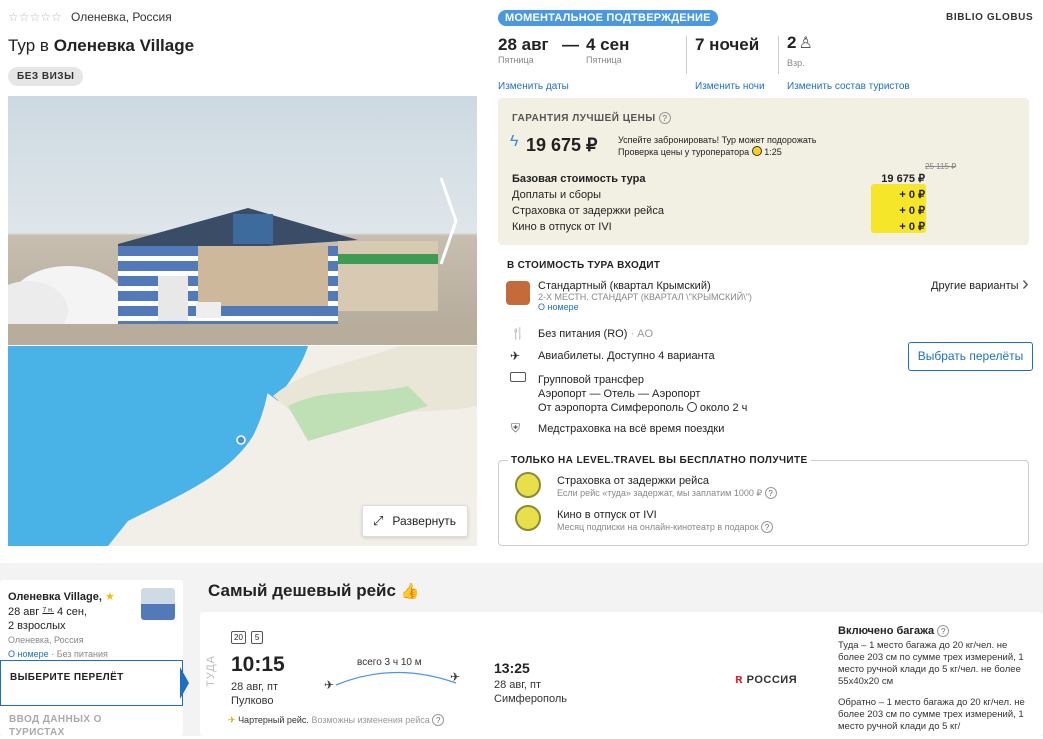 This screenshot has height=739, width=1043. What do you see at coordinates (642, 334) in the screenshot?
I see `meal-code: · AO` at bounding box center [642, 334].